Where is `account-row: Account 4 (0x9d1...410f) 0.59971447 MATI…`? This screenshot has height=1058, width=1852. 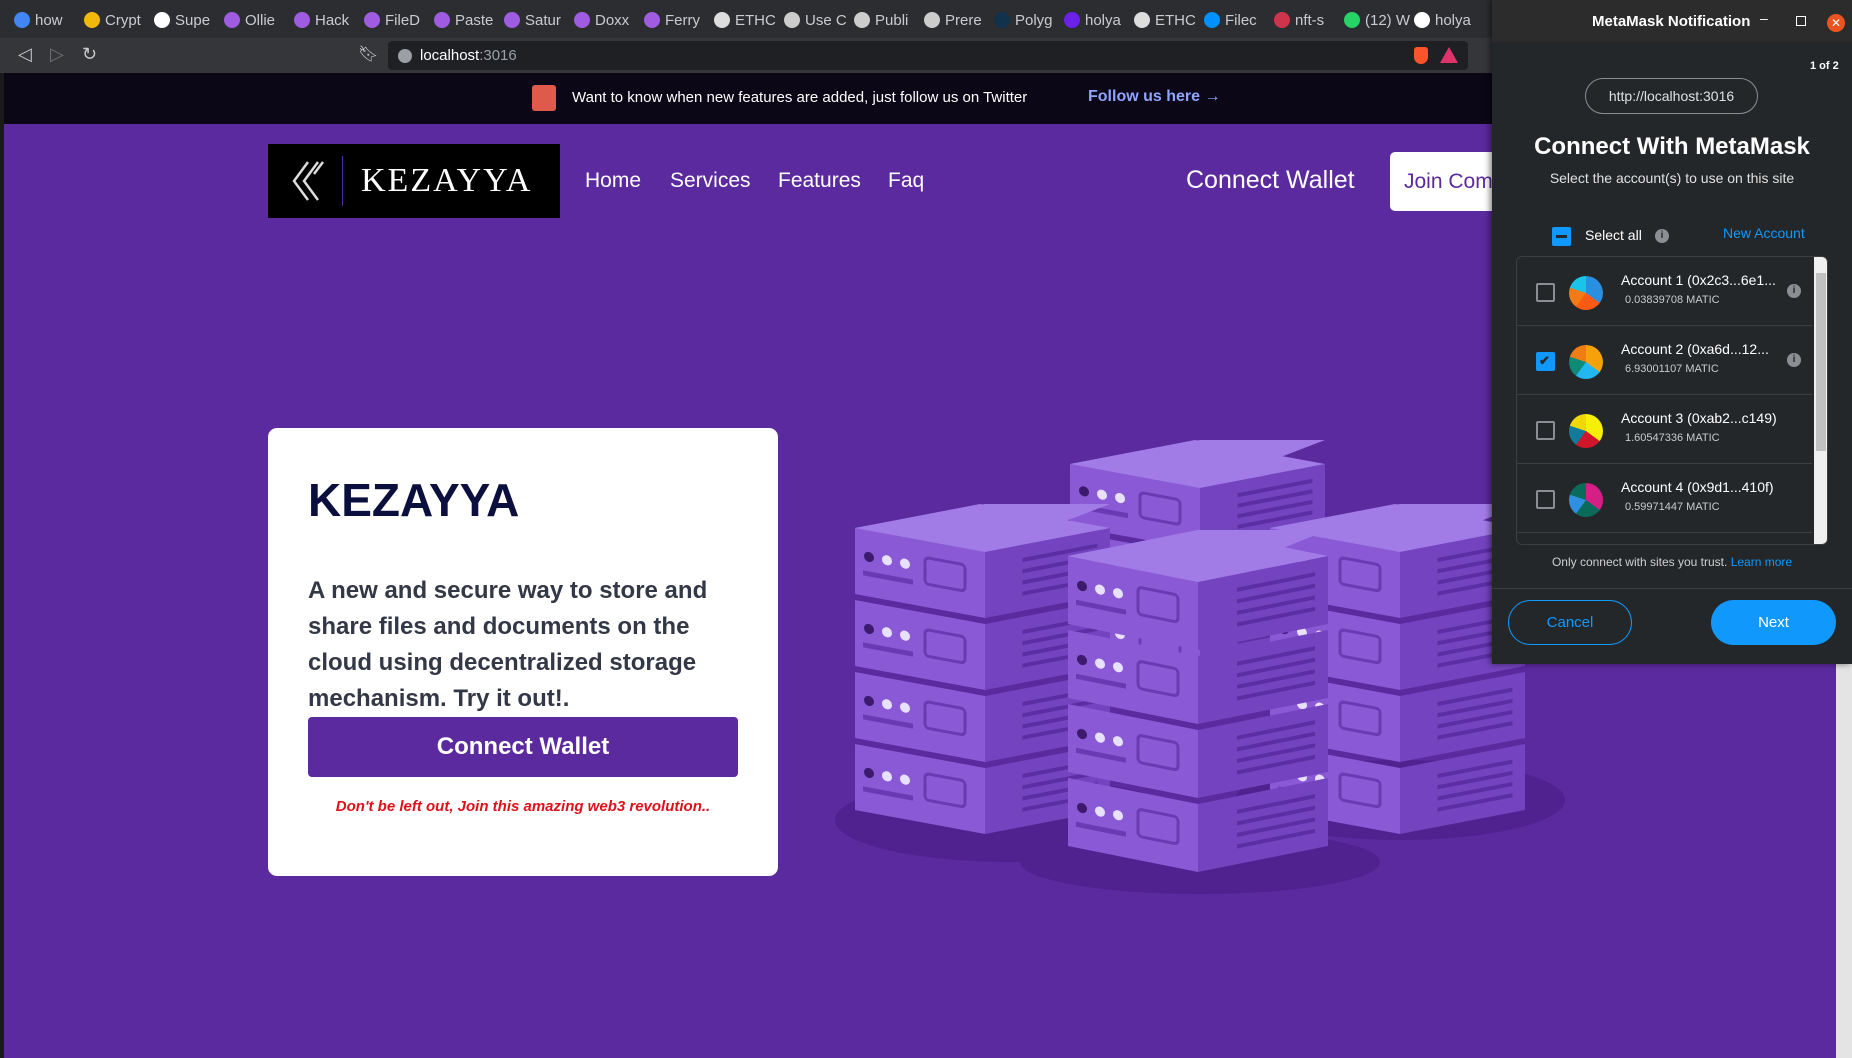 account-row: Account 4 (0x9d1...410f) 0.59971447 MATI… is located at coordinates (1664, 498).